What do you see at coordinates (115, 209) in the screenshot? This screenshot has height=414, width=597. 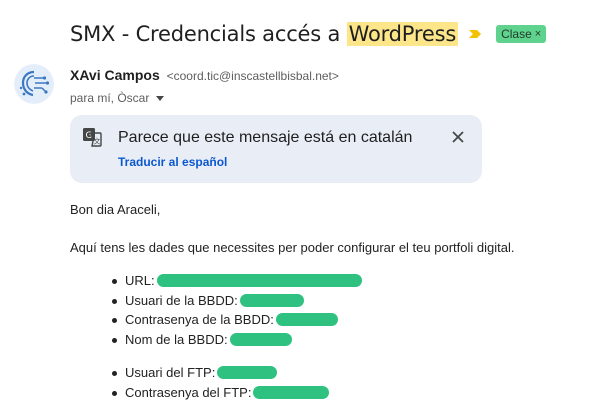 I see `greeting-text: Bon dia Araceli,` at bounding box center [115, 209].